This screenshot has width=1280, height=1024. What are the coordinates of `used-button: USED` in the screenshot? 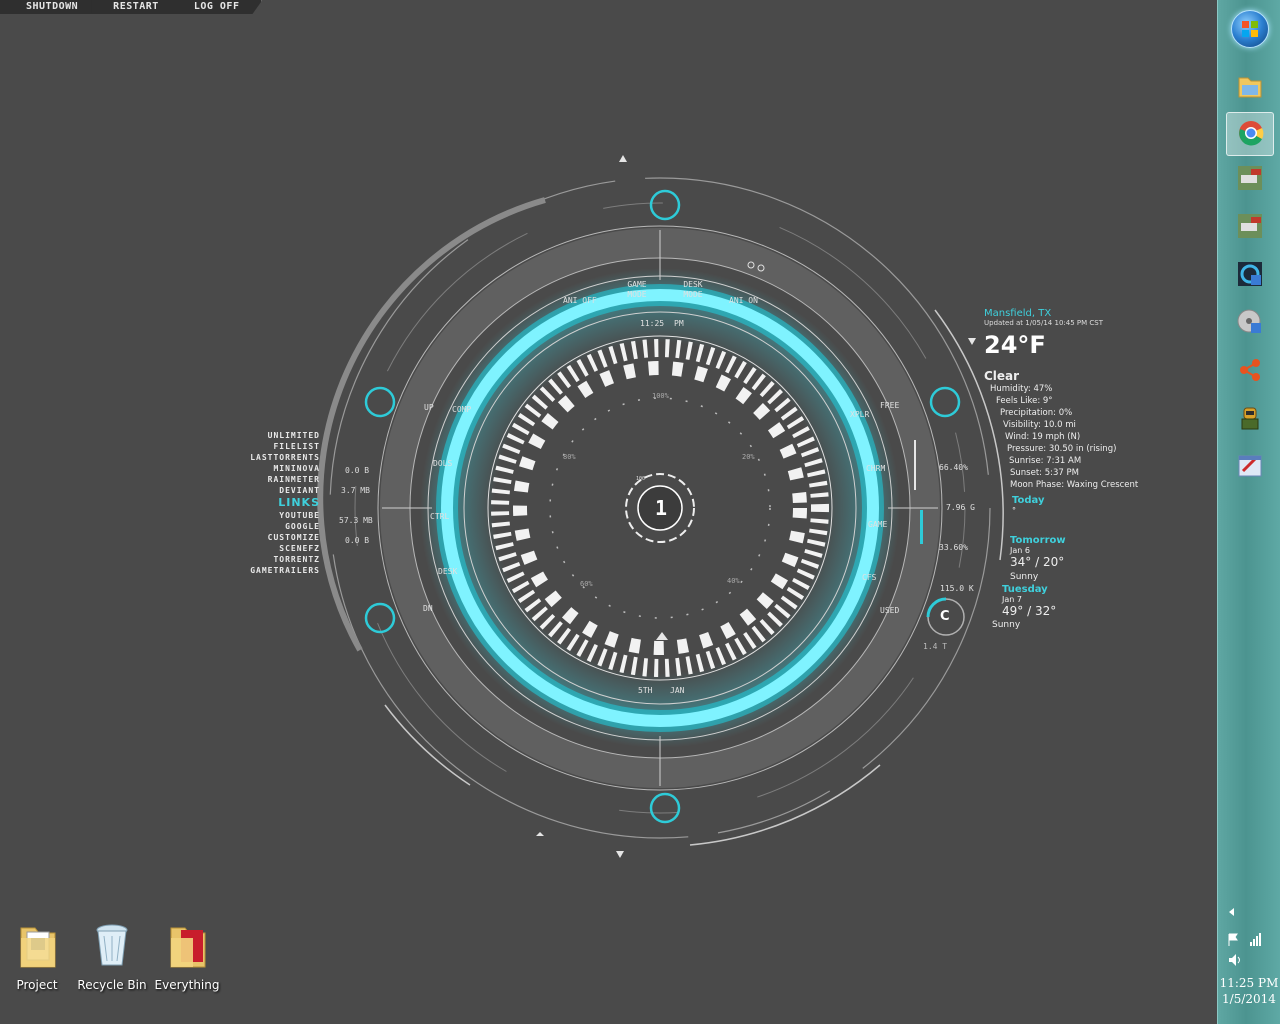 It's located at (889, 610).